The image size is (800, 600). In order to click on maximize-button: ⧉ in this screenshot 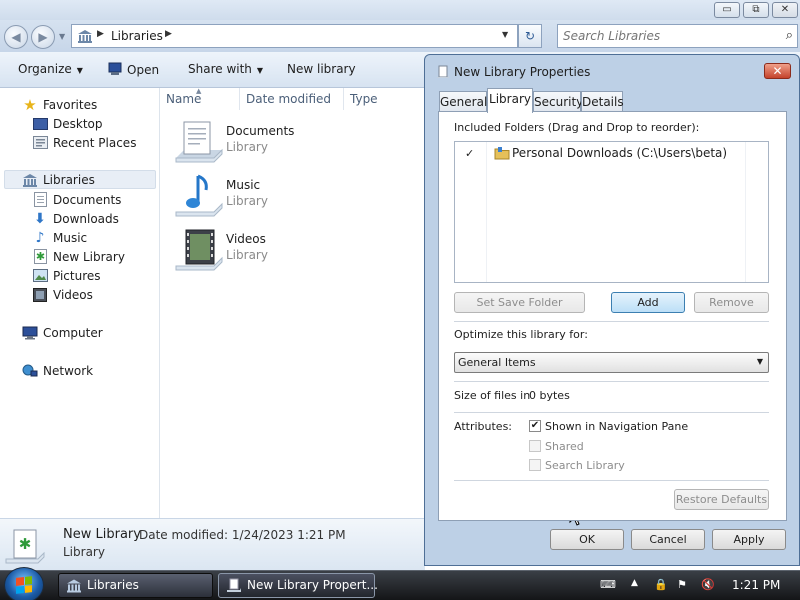, I will do `click(756, 10)`.